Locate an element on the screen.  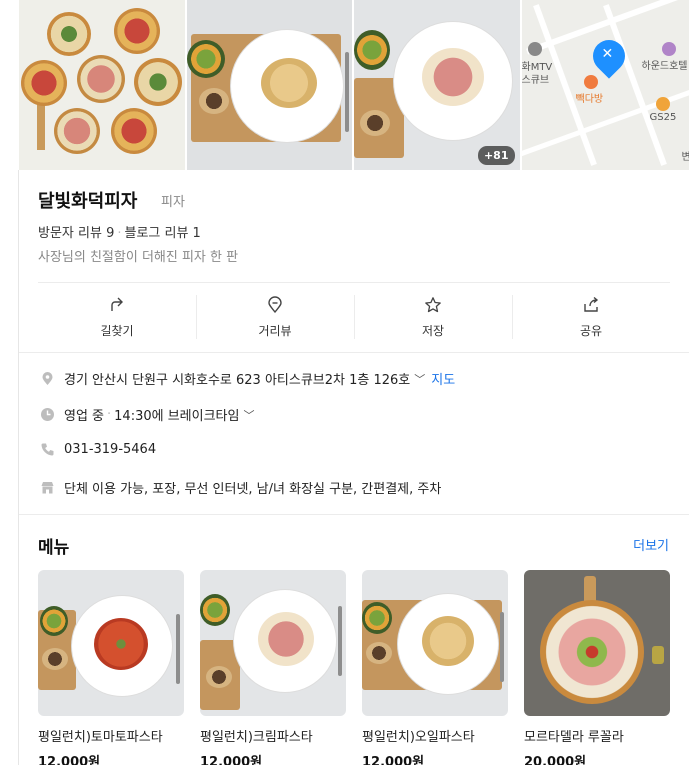
share-button: 공유 is located at coordinates (591, 317).